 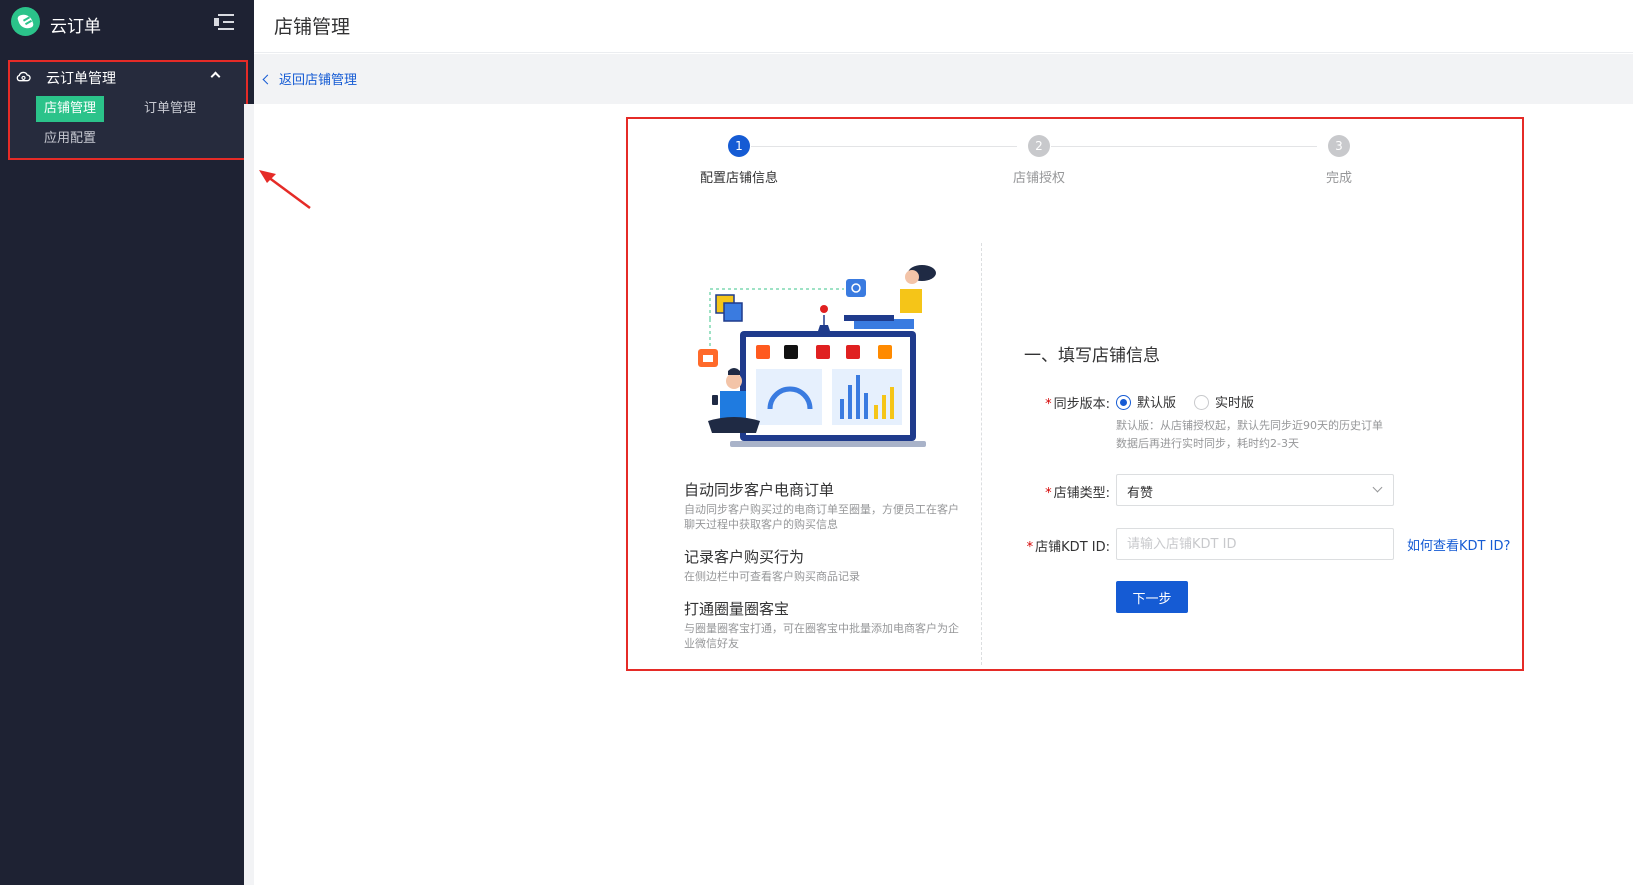 I want to click on cloud-icon, so click(x=23, y=76).